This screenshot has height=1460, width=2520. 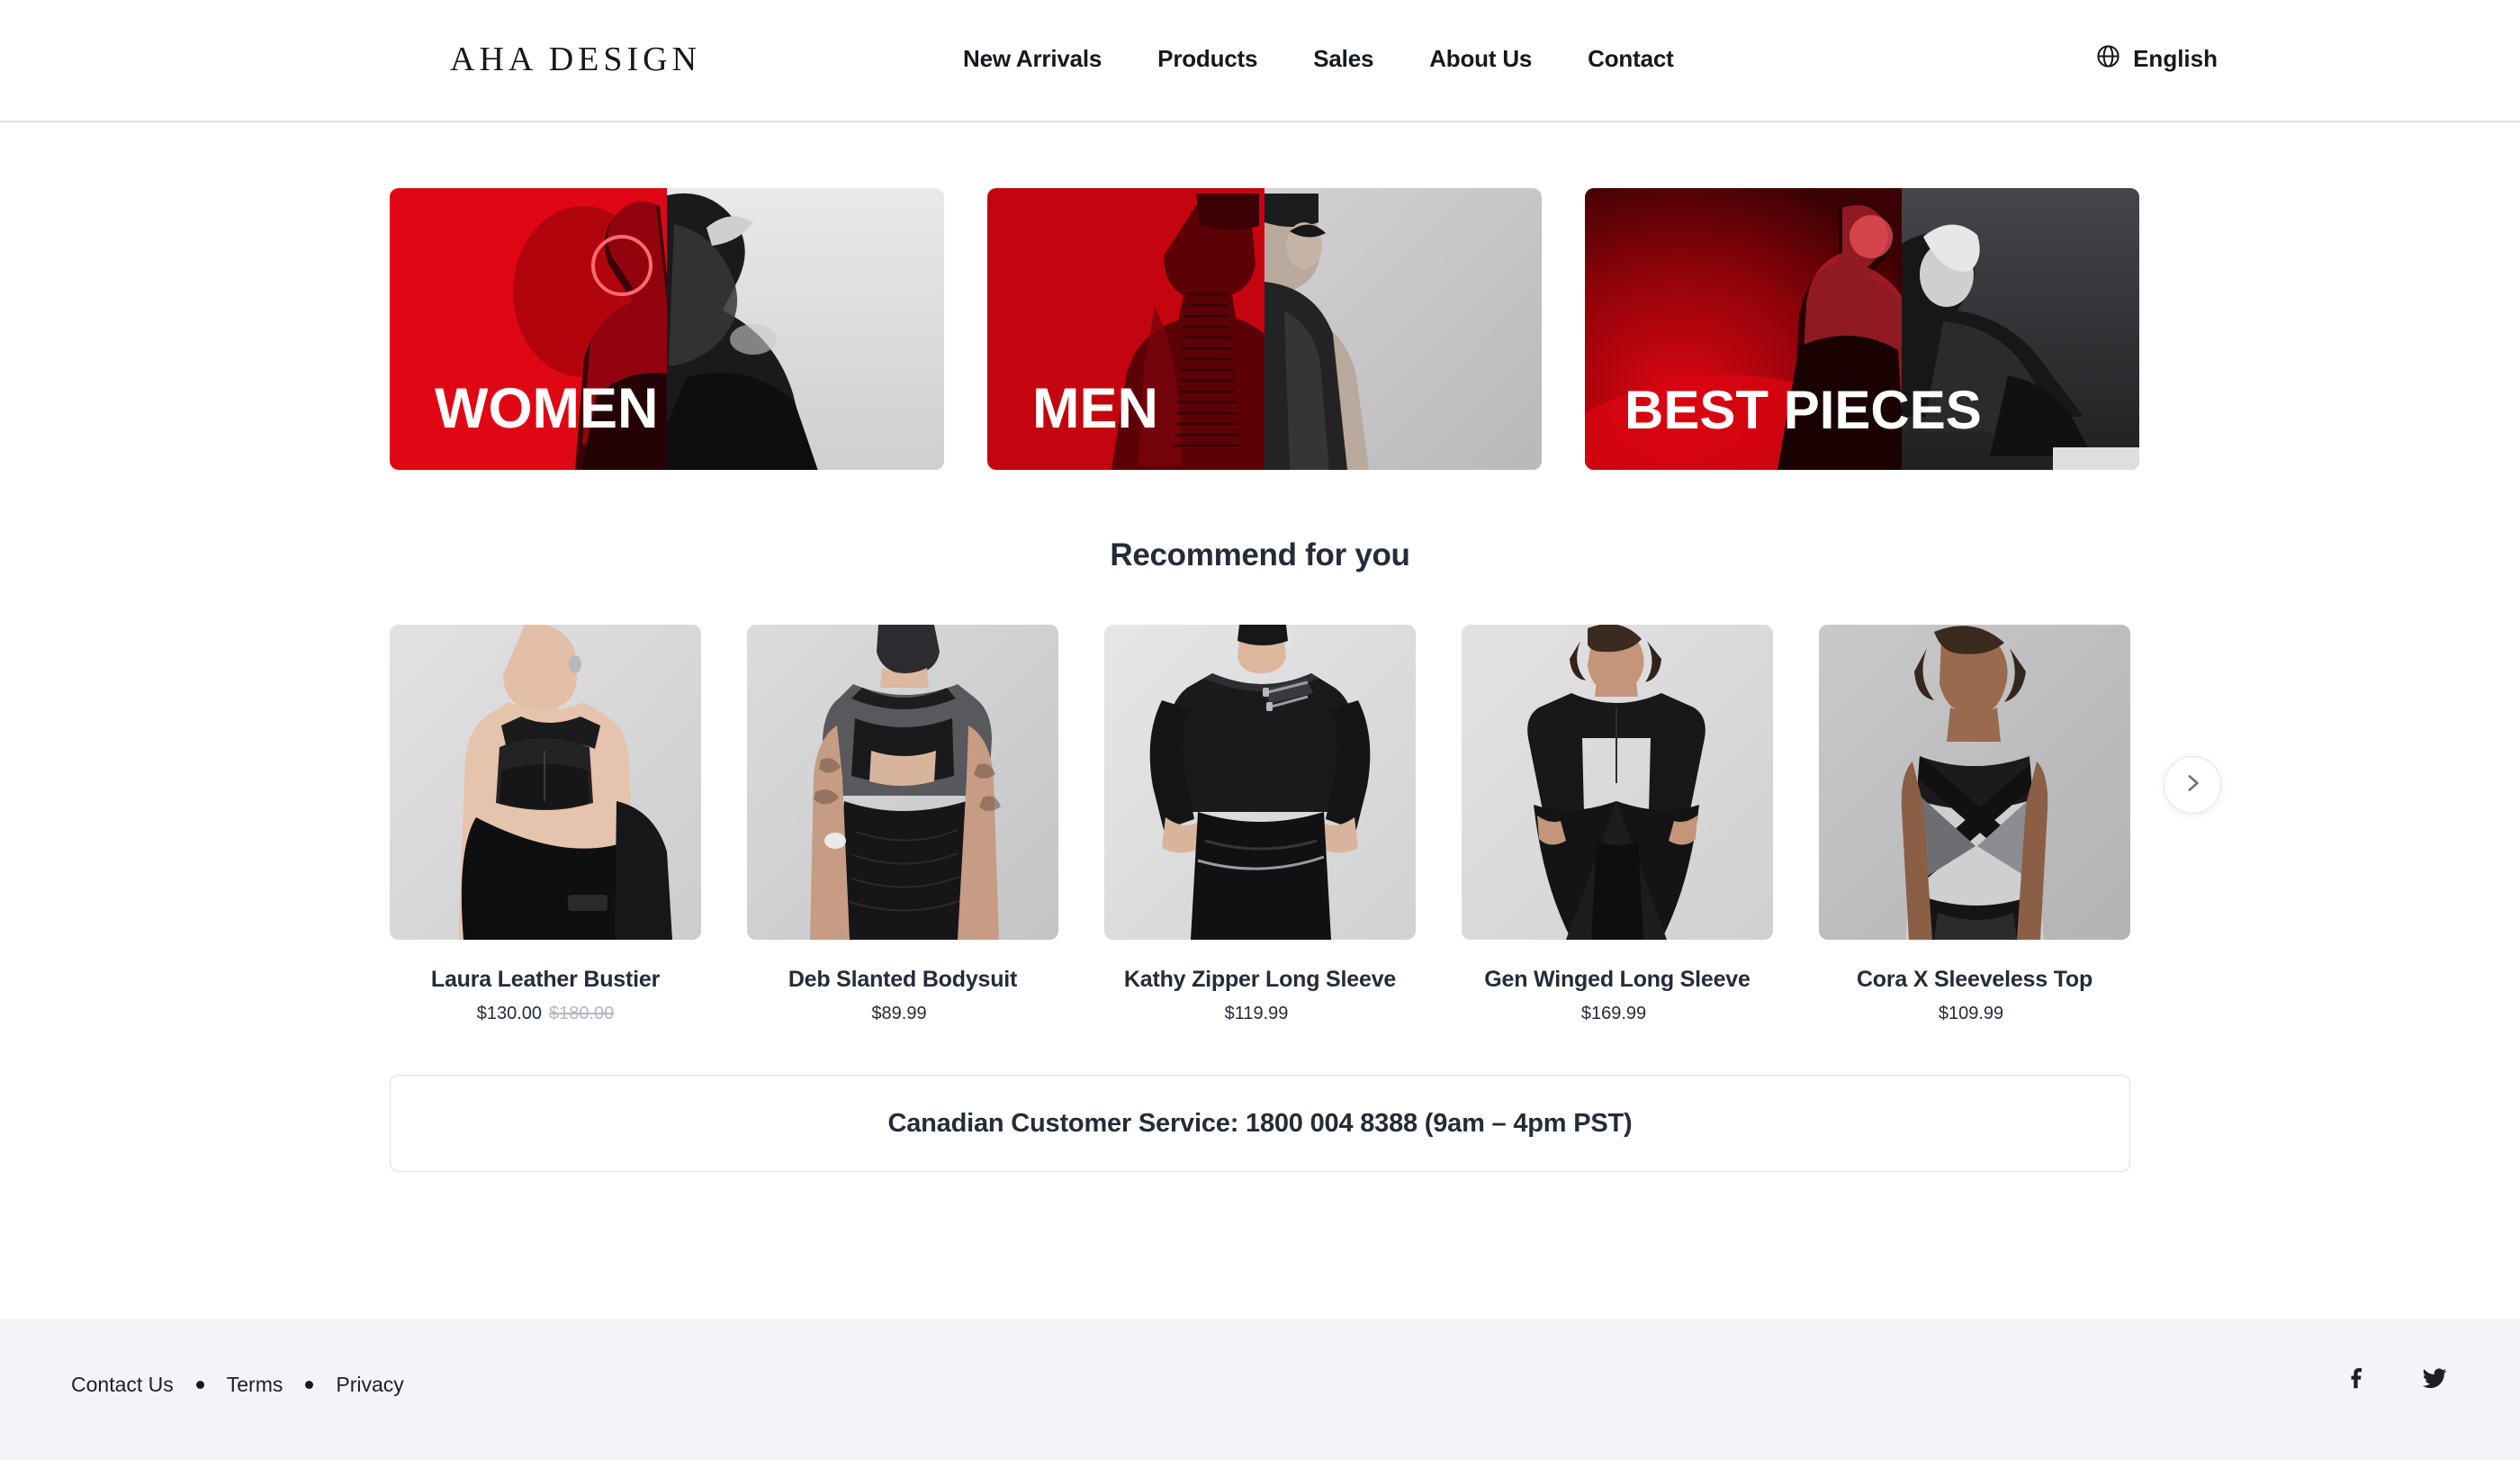 I want to click on globe-icon, so click(x=2108, y=59).